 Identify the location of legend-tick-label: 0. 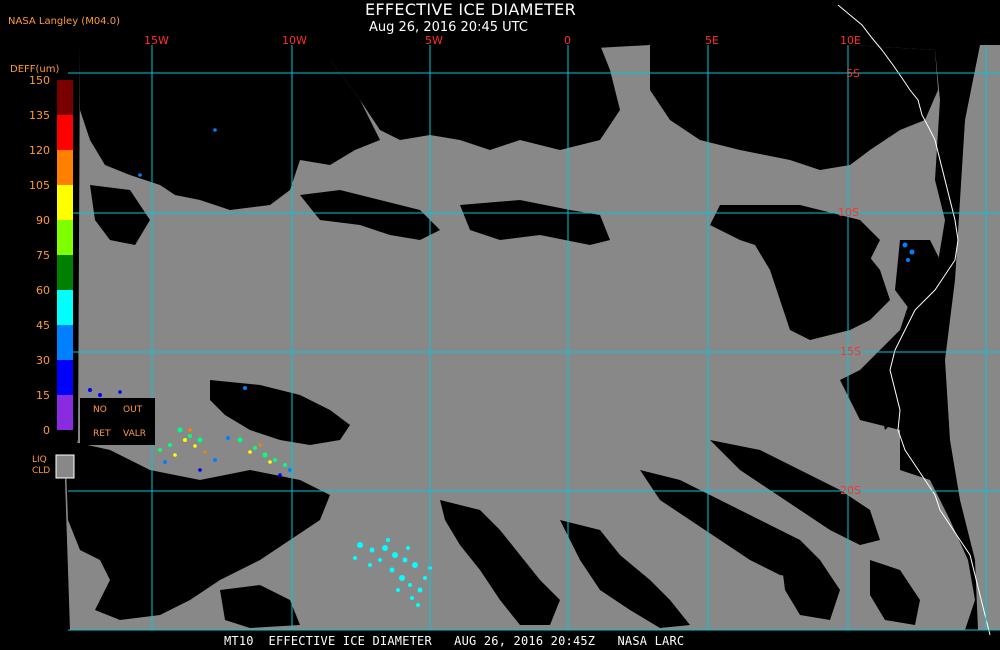
(46, 430).